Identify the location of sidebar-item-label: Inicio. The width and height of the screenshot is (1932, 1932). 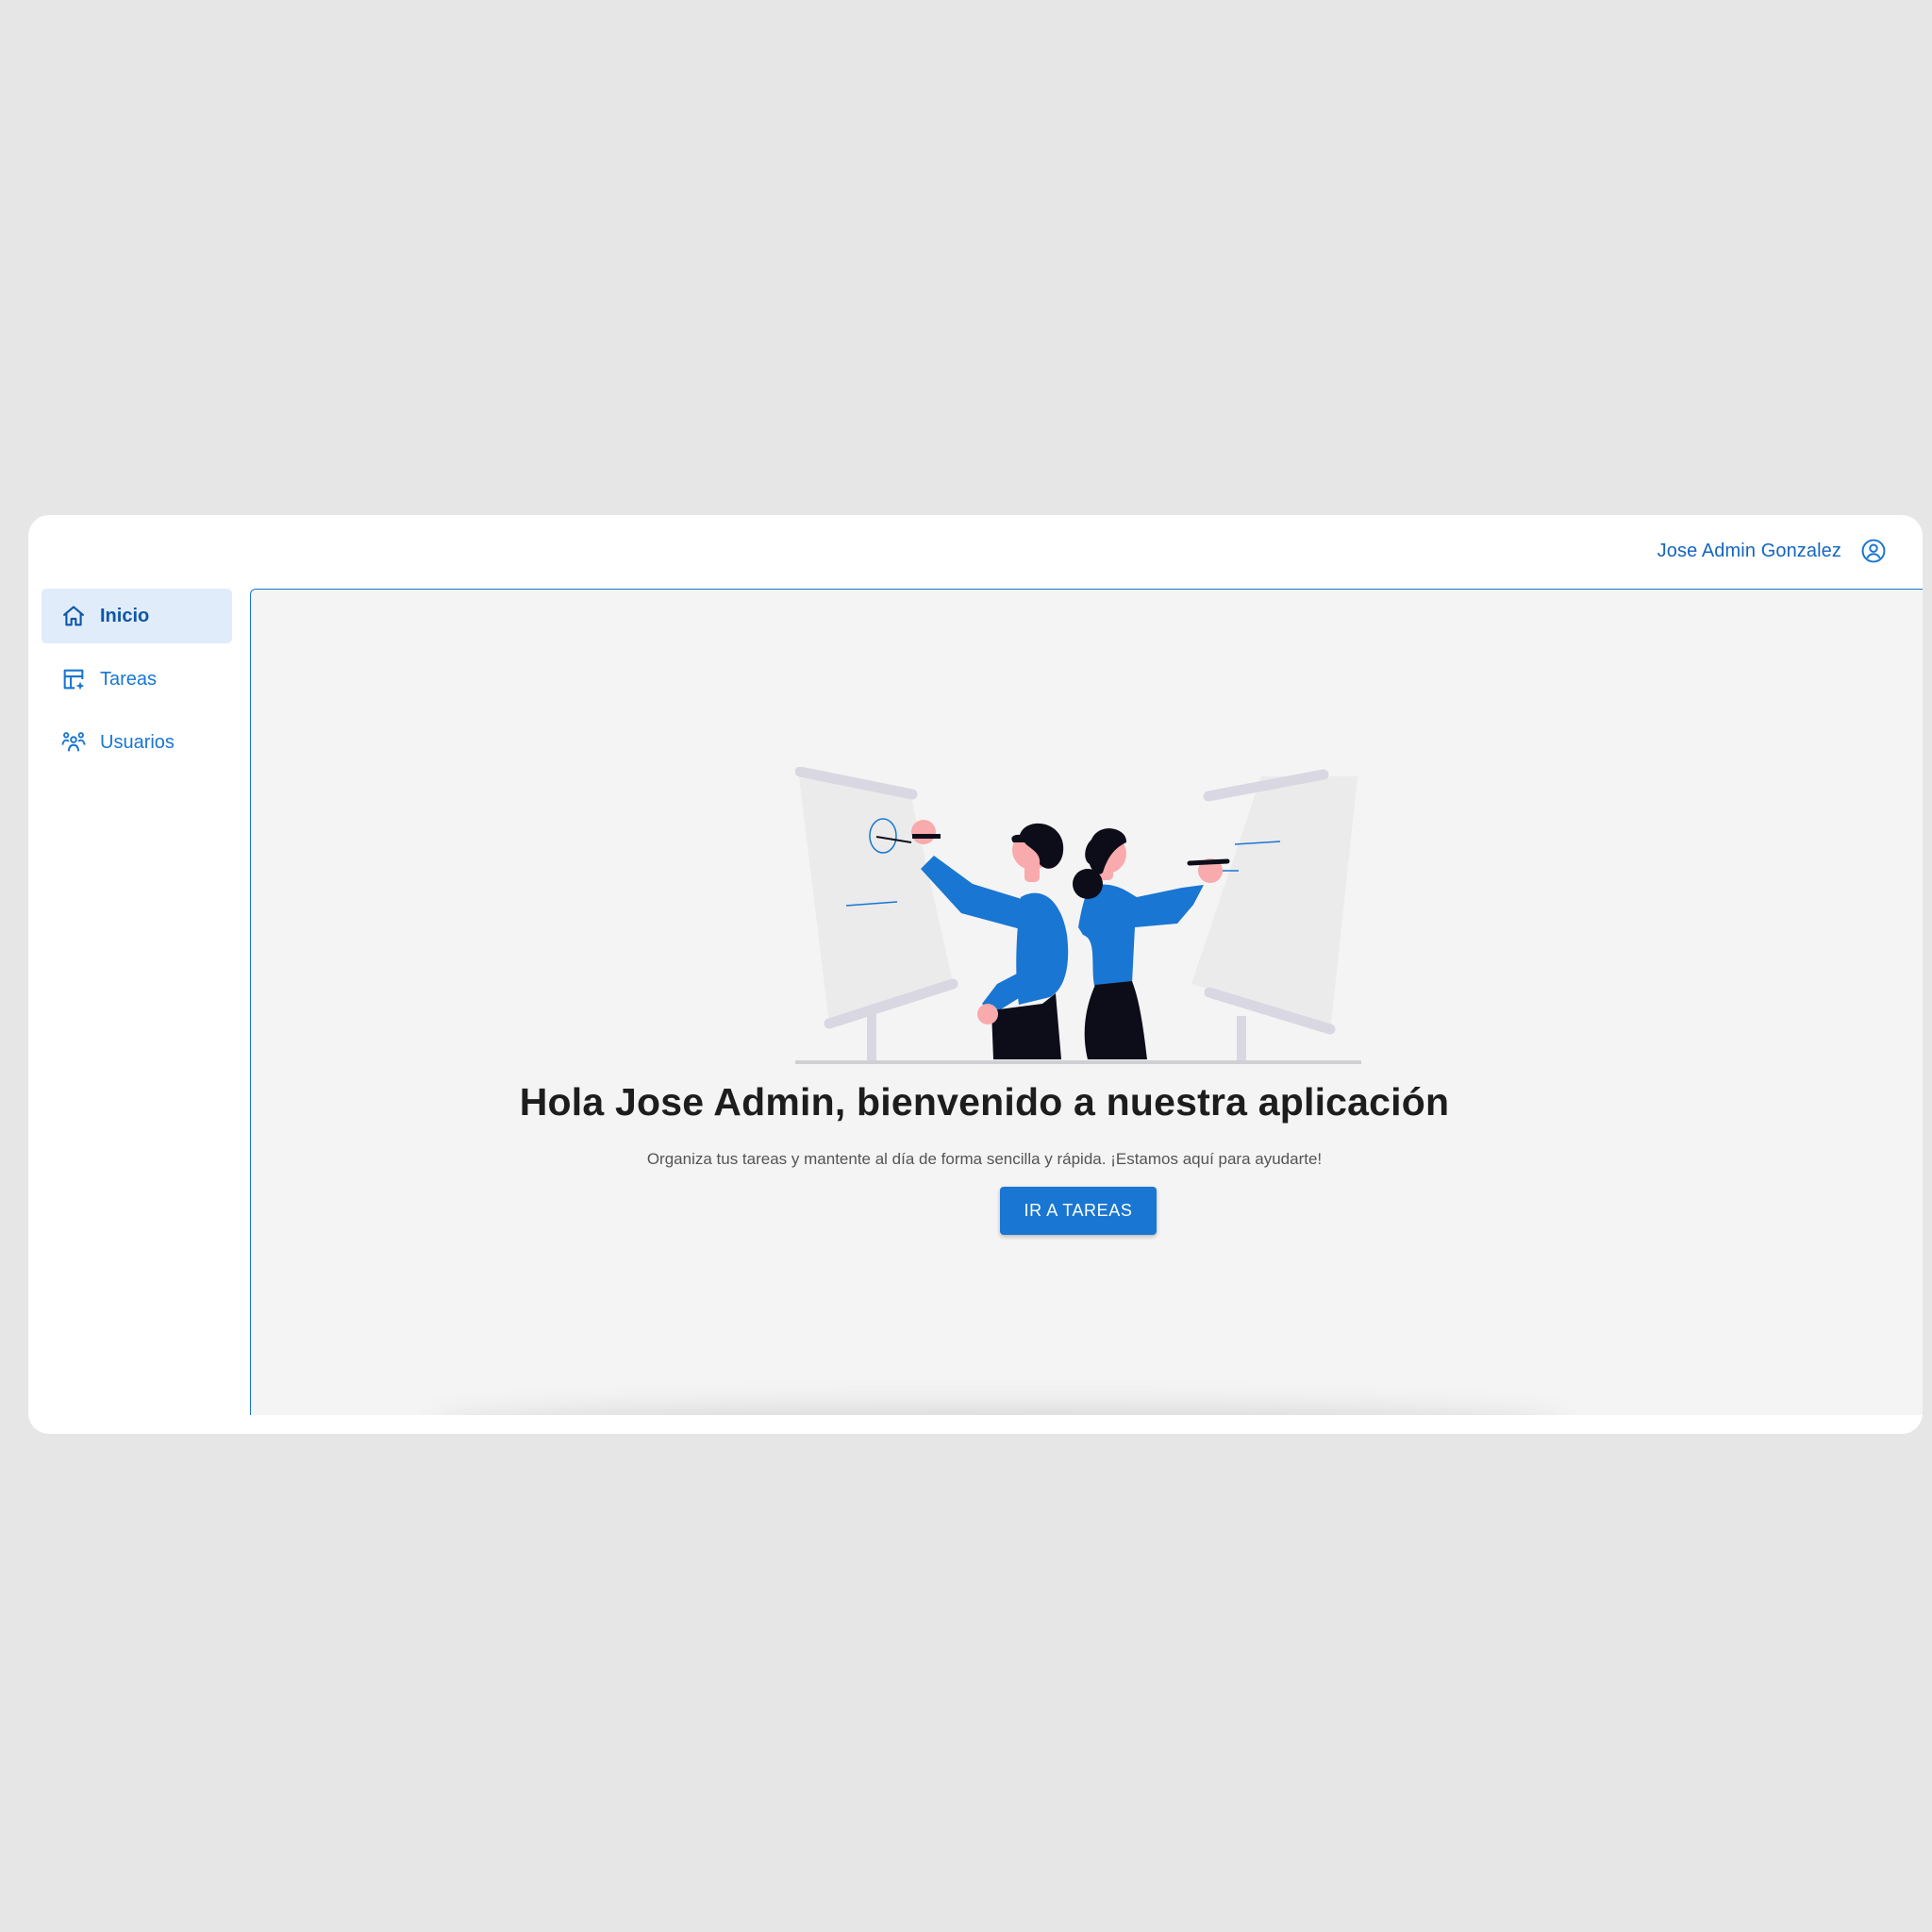
(125, 615).